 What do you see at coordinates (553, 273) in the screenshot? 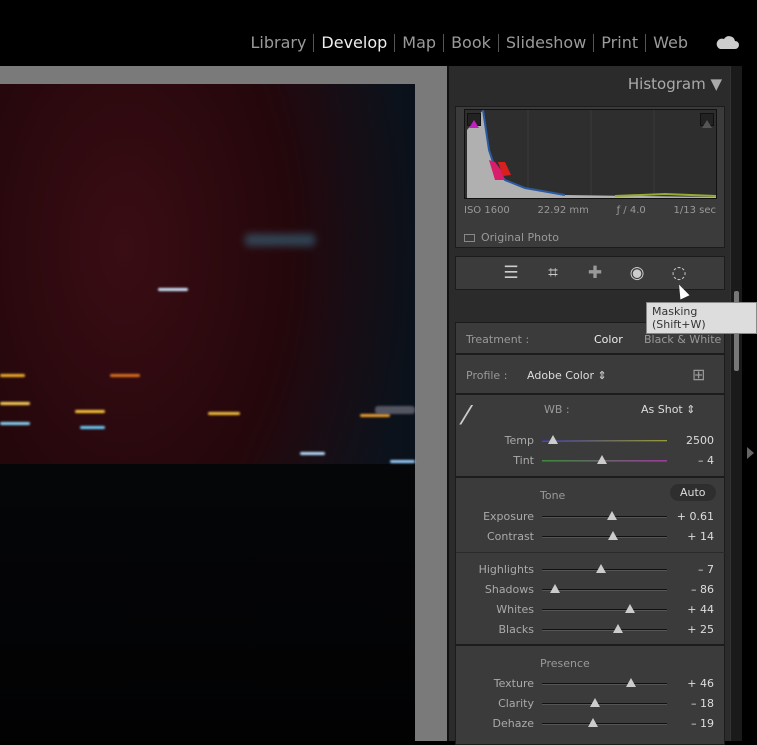
I see `crop-icon: ⌗` at bounding box center [553, 273].